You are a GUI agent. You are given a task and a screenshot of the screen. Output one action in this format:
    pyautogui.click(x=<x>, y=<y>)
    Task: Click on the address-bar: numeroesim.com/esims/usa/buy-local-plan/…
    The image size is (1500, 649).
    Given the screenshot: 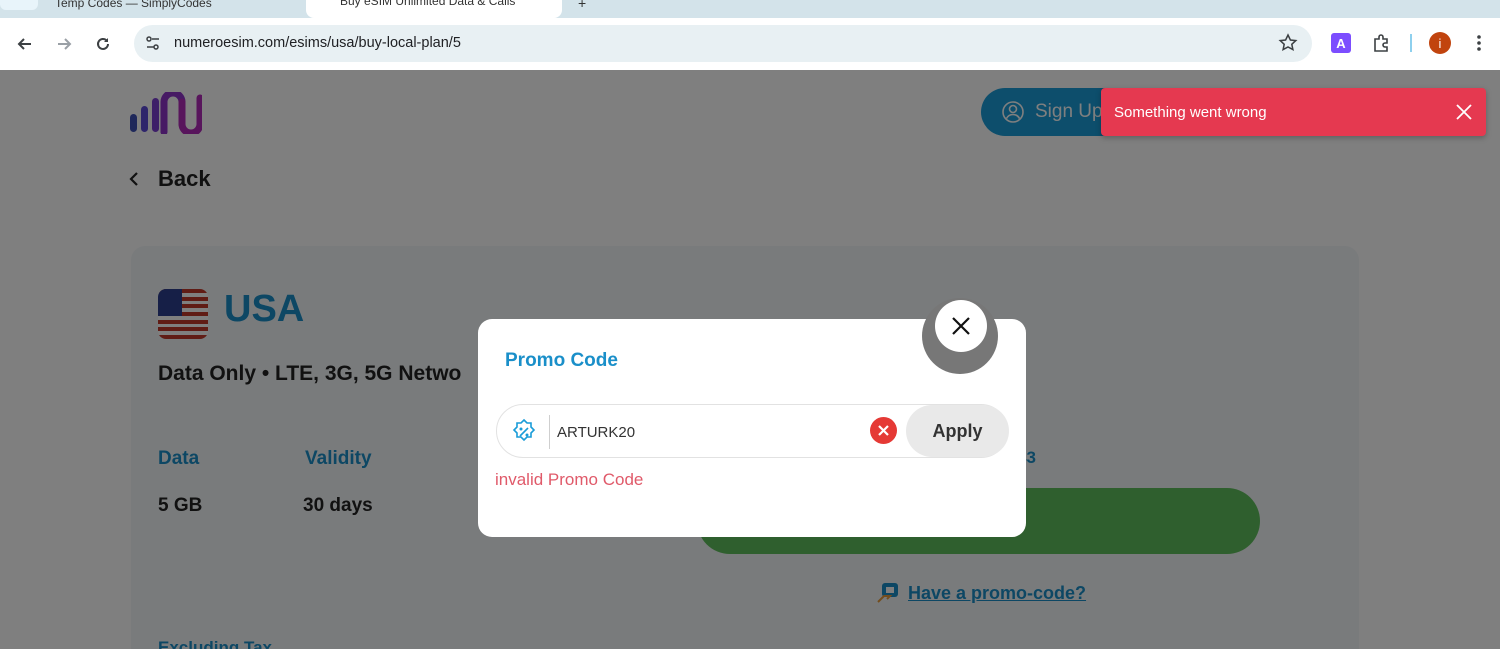 What is the action you would take?
    pyautogui.click(x=723, y=43)
    